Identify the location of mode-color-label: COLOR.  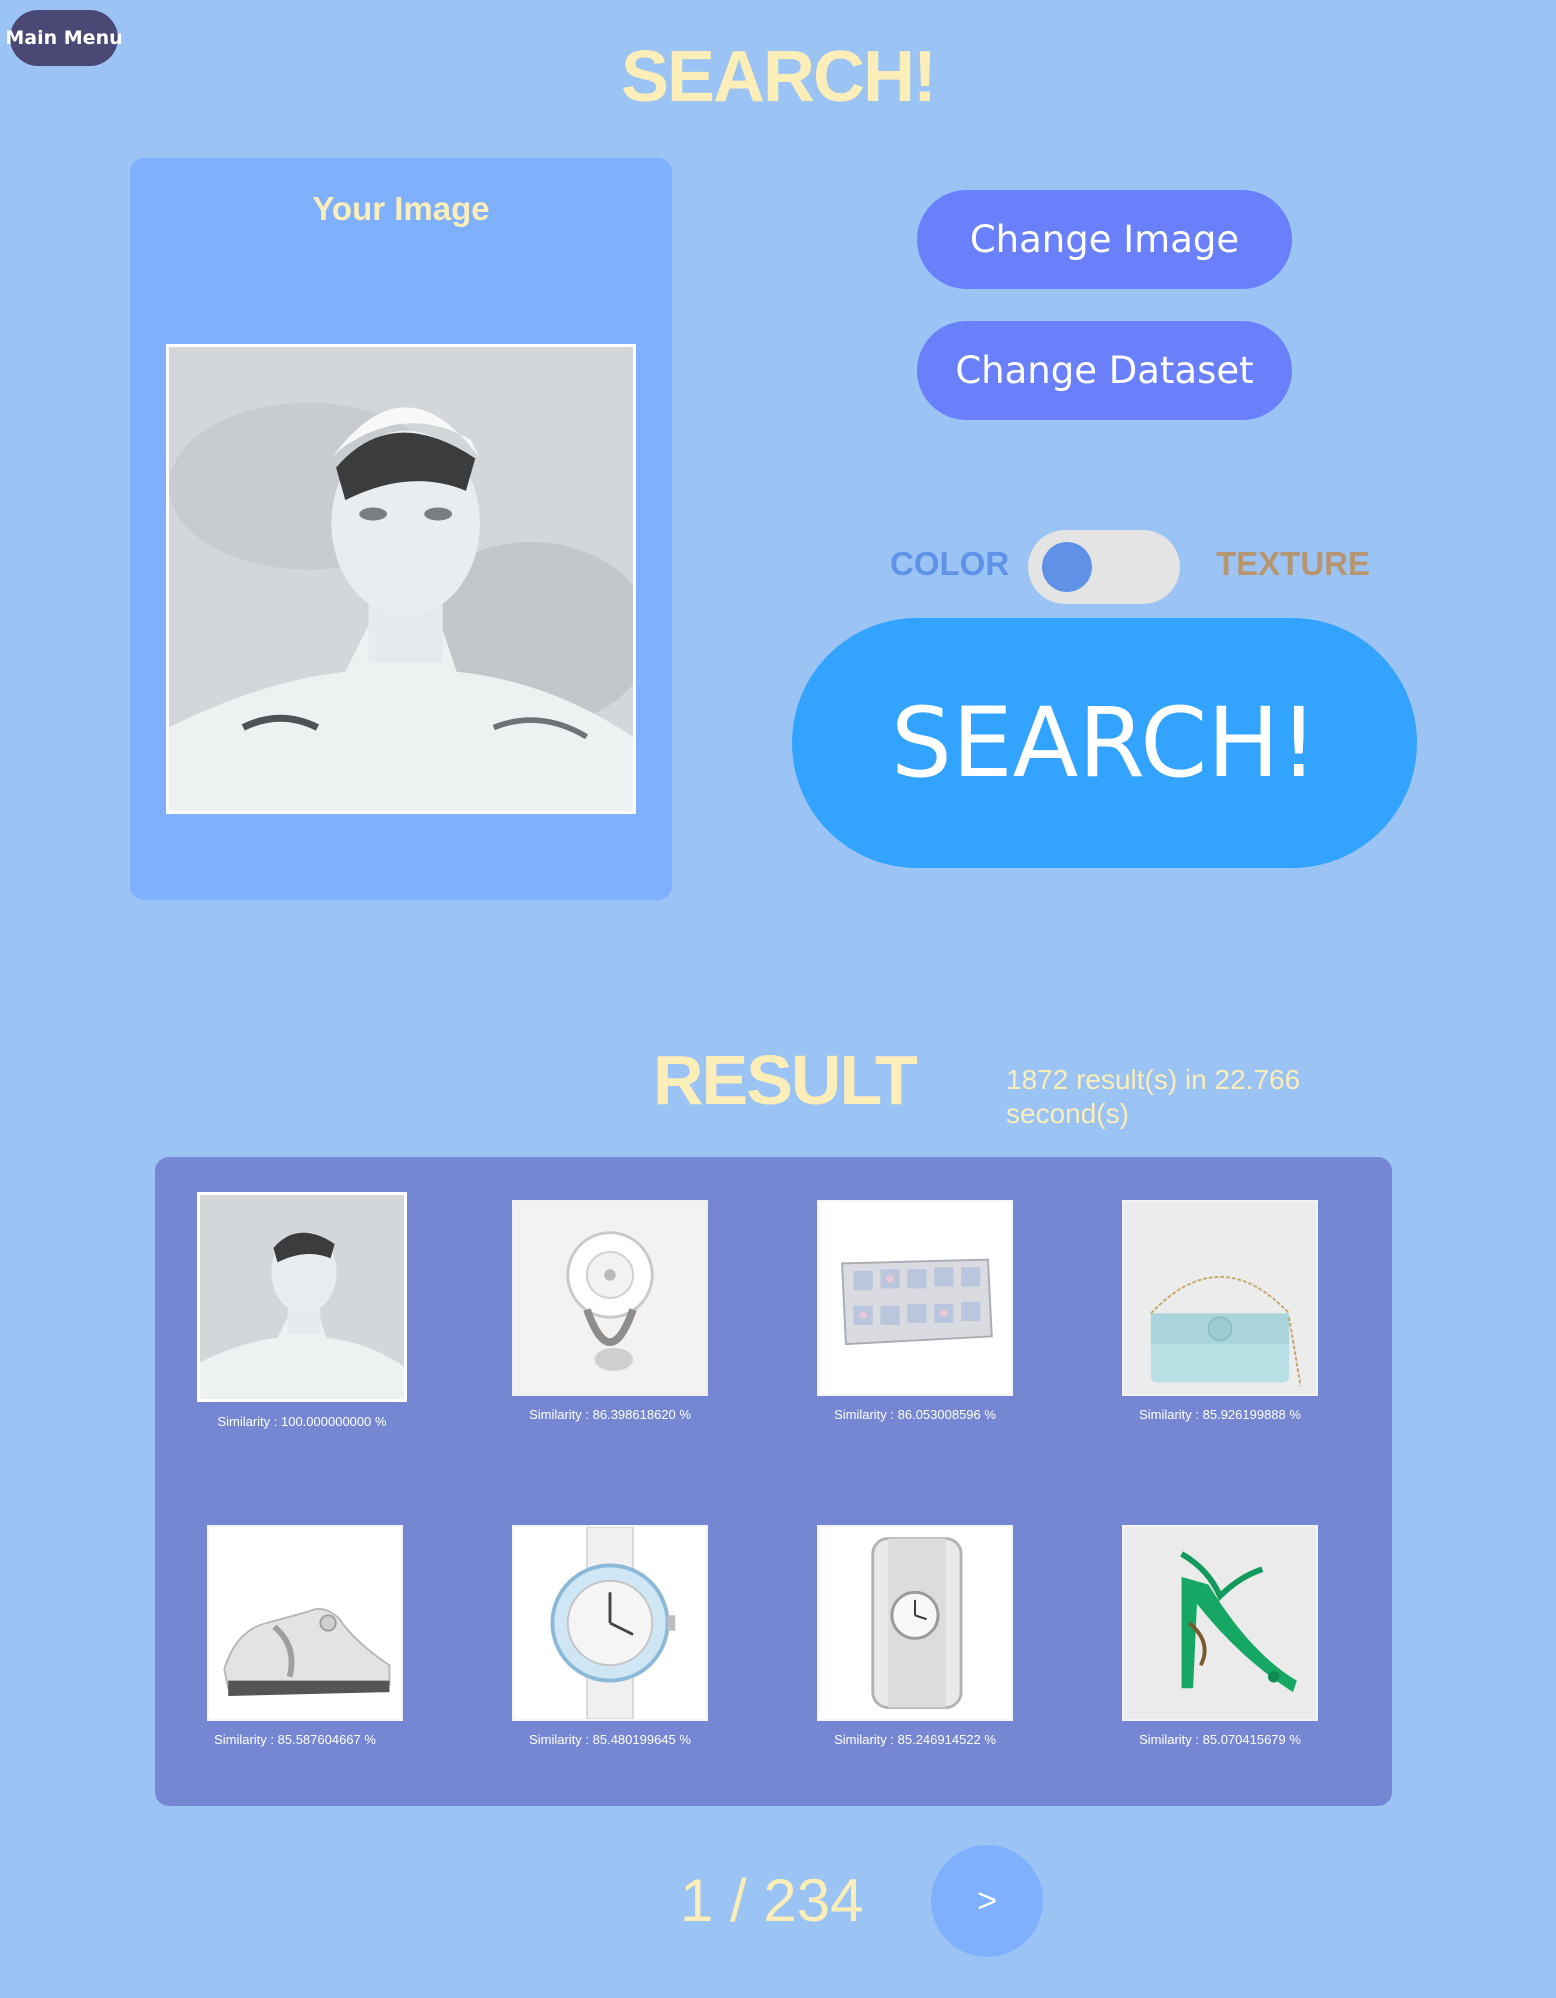
(950, 563).